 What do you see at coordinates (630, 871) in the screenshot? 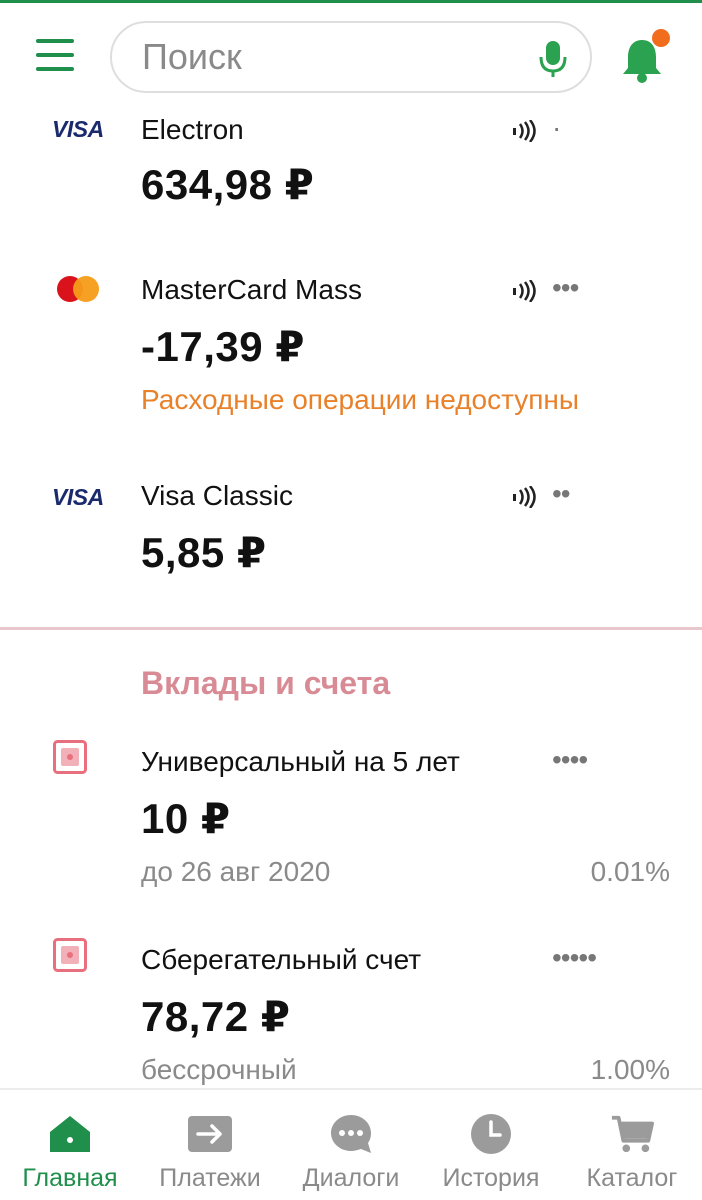
I see `deposit-rate: 0.01%` at bounding box center [630, 871].